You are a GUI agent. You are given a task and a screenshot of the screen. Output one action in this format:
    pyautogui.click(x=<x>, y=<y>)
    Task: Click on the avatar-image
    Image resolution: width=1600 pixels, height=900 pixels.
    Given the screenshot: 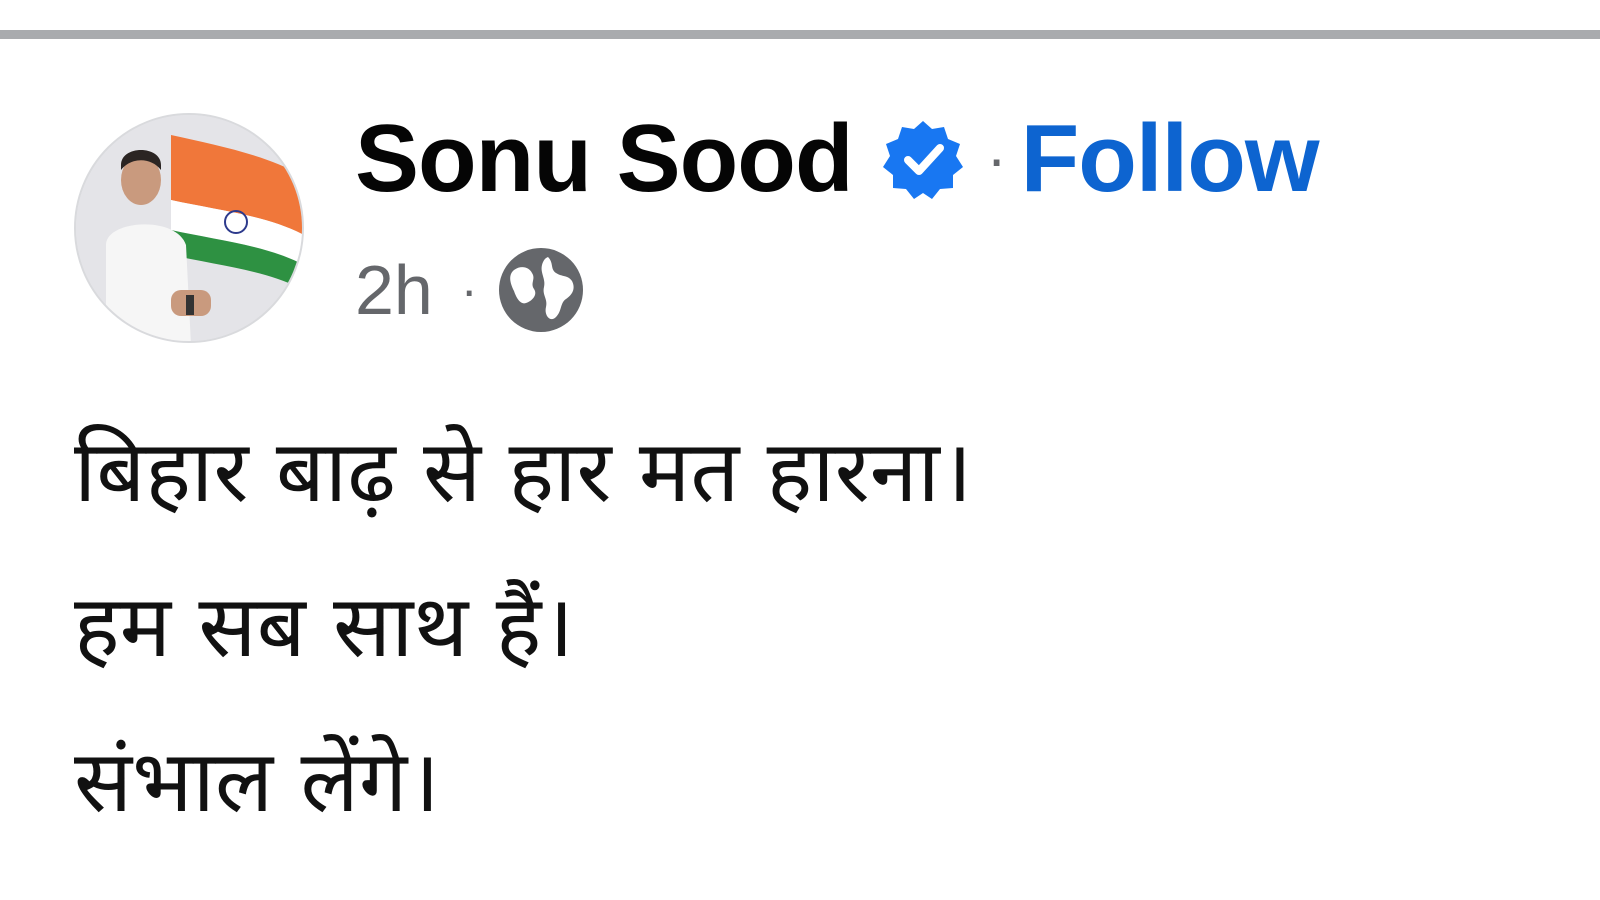 What is the action you would take?
    pyautogui.click(x=189, y=228)
    